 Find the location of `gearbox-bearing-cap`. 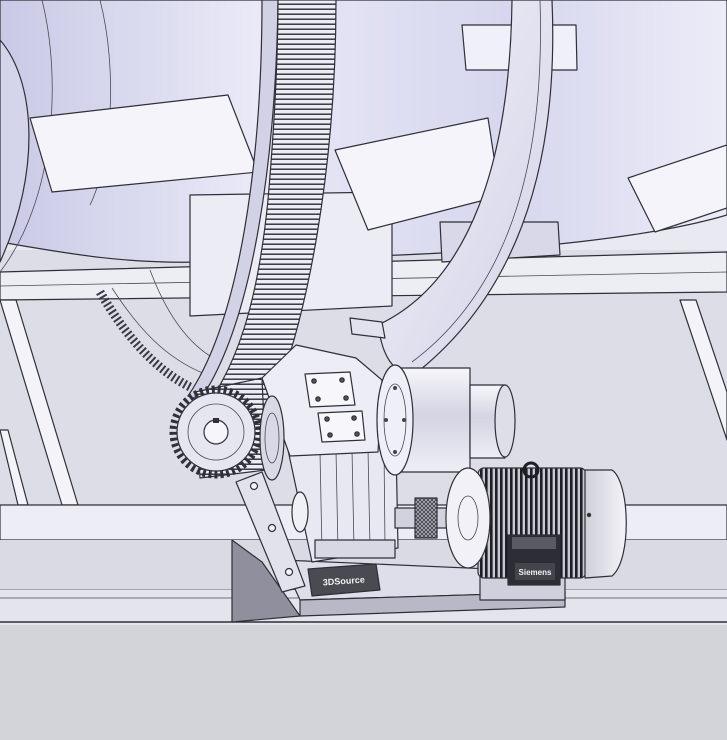

gearbox-bearing-cap is located at coordinates (300, 512).